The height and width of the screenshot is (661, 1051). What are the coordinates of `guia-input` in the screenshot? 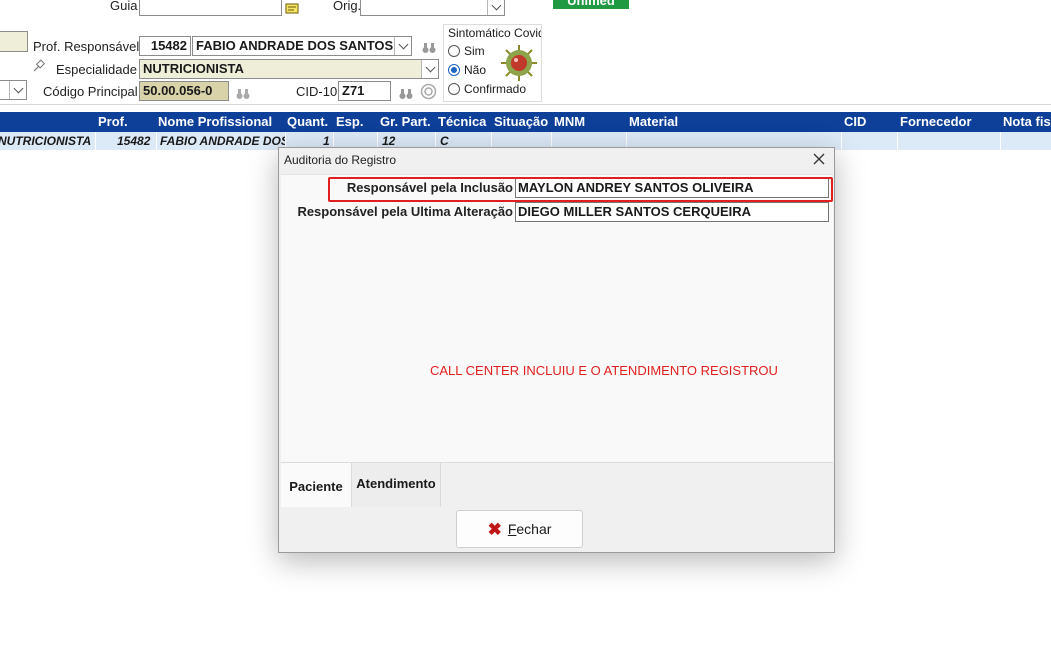 It's located at (210, 8).